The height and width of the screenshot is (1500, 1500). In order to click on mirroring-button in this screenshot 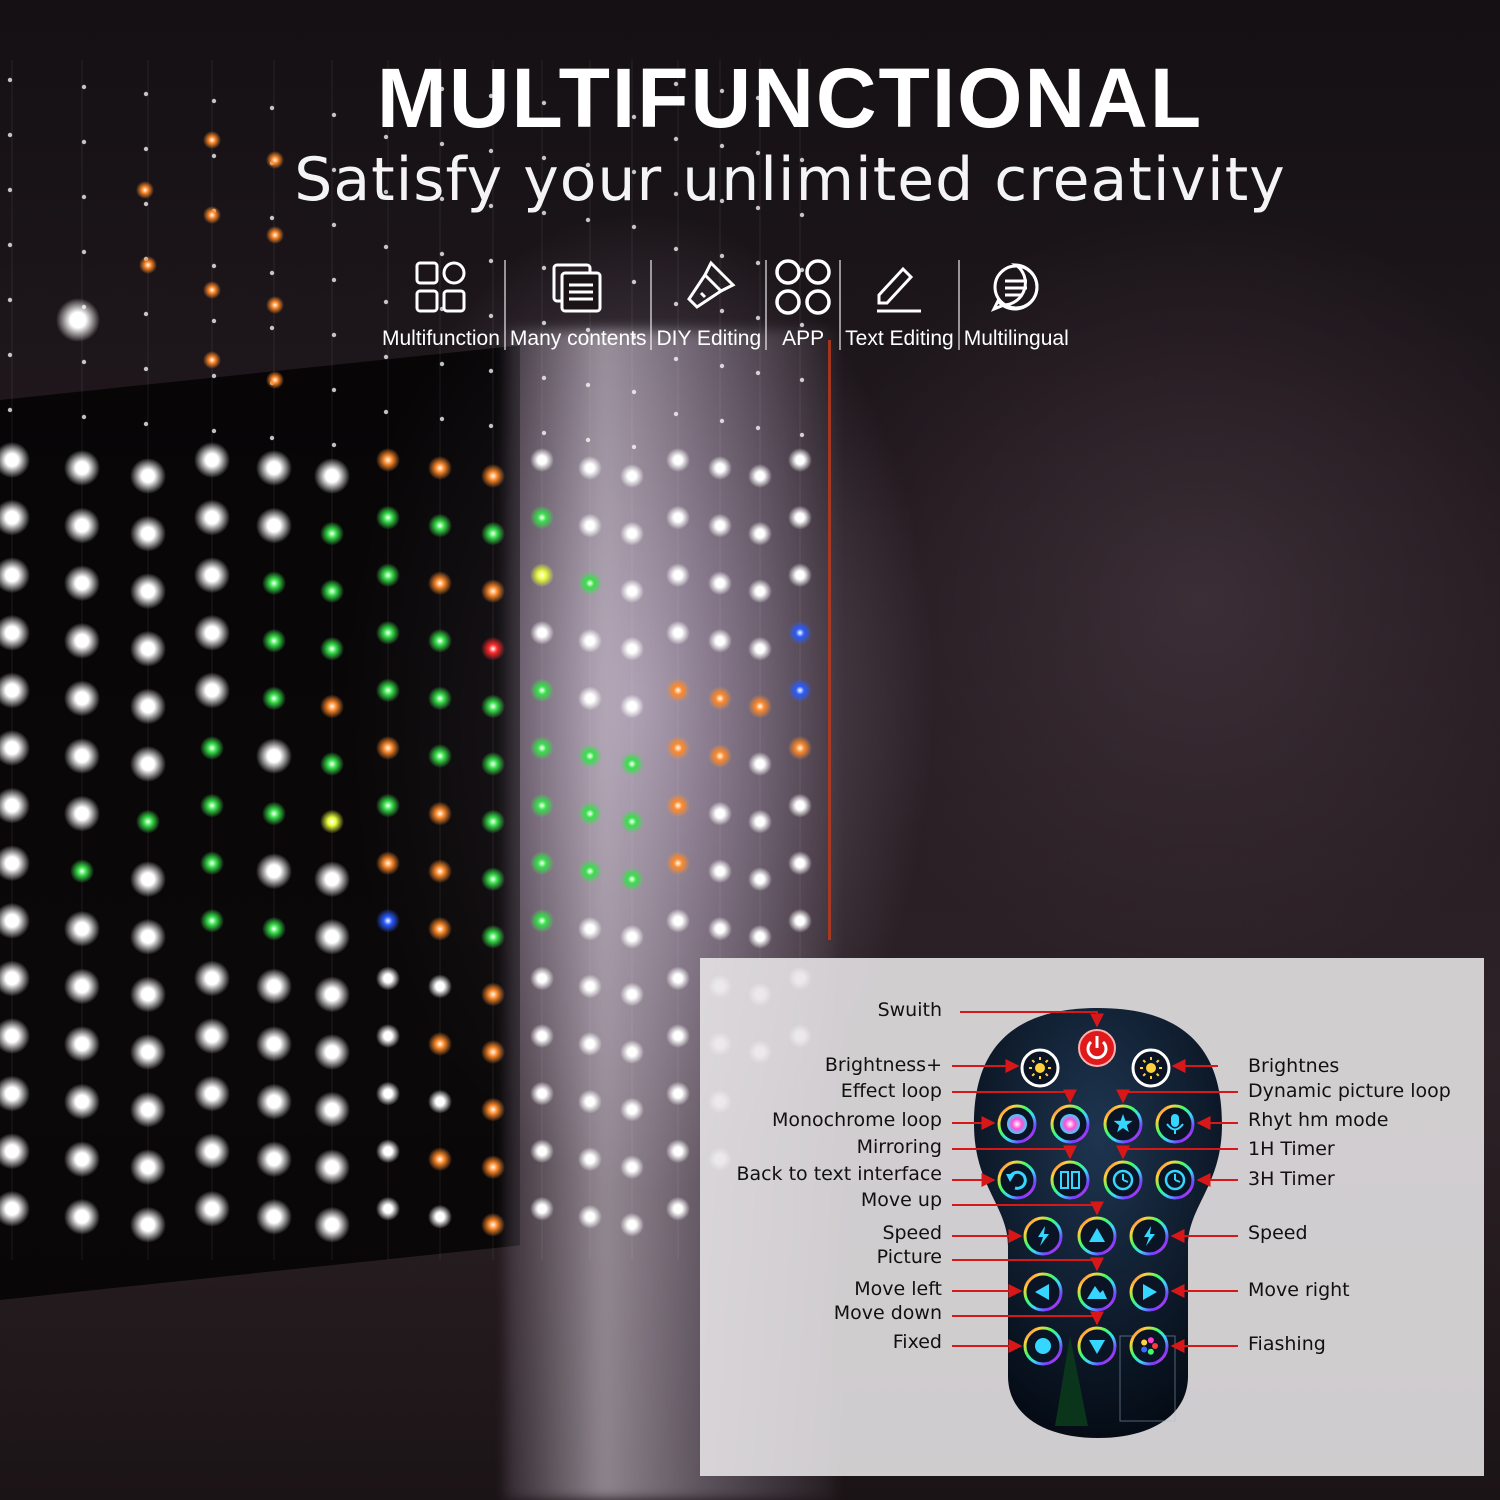, I will do `click(1070, 1180)`.